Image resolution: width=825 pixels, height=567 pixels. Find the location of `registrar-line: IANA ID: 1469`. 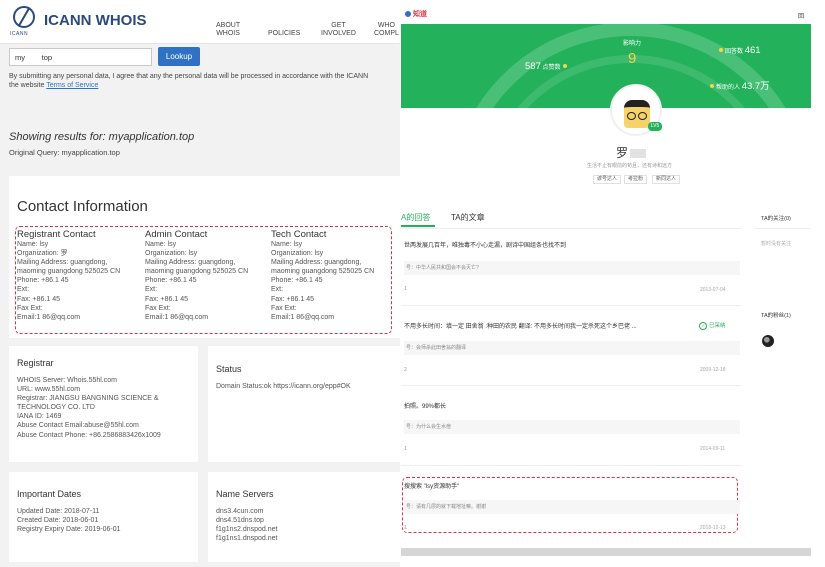

registrar-line: IANA ID: 1469 is located at coordinates (39, 417).